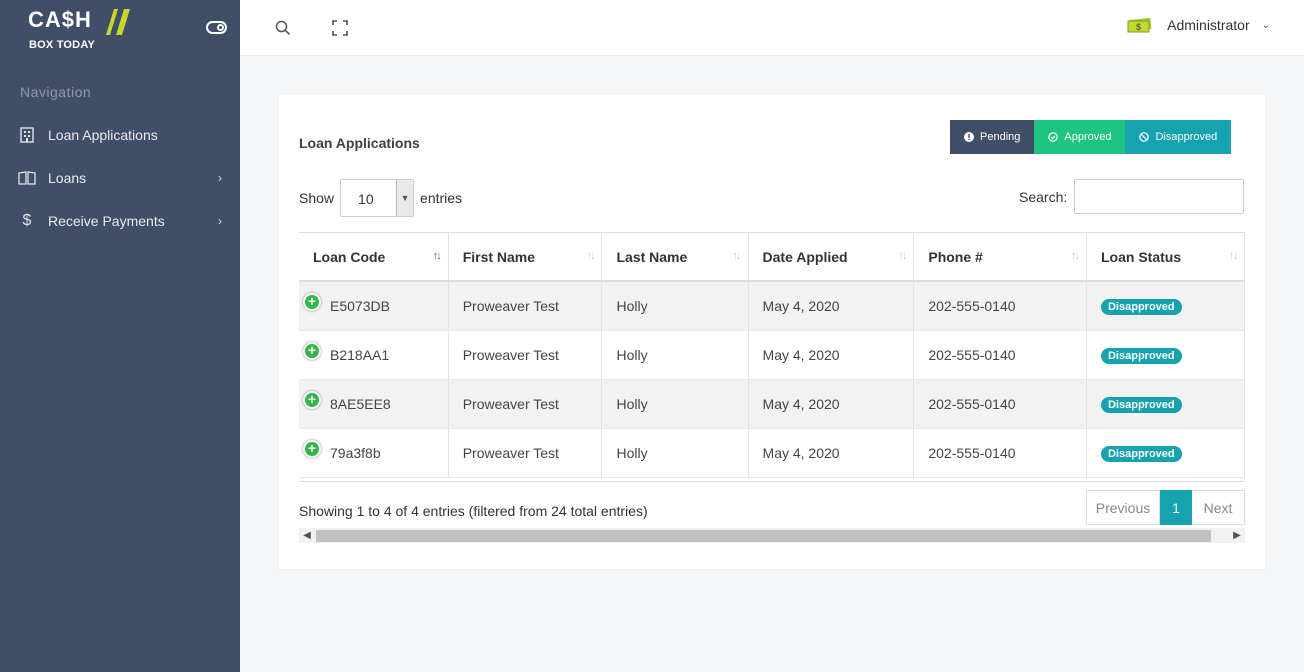  I want to click on horizontal-scrollbar: ◀ ▶, so click(772, 535).